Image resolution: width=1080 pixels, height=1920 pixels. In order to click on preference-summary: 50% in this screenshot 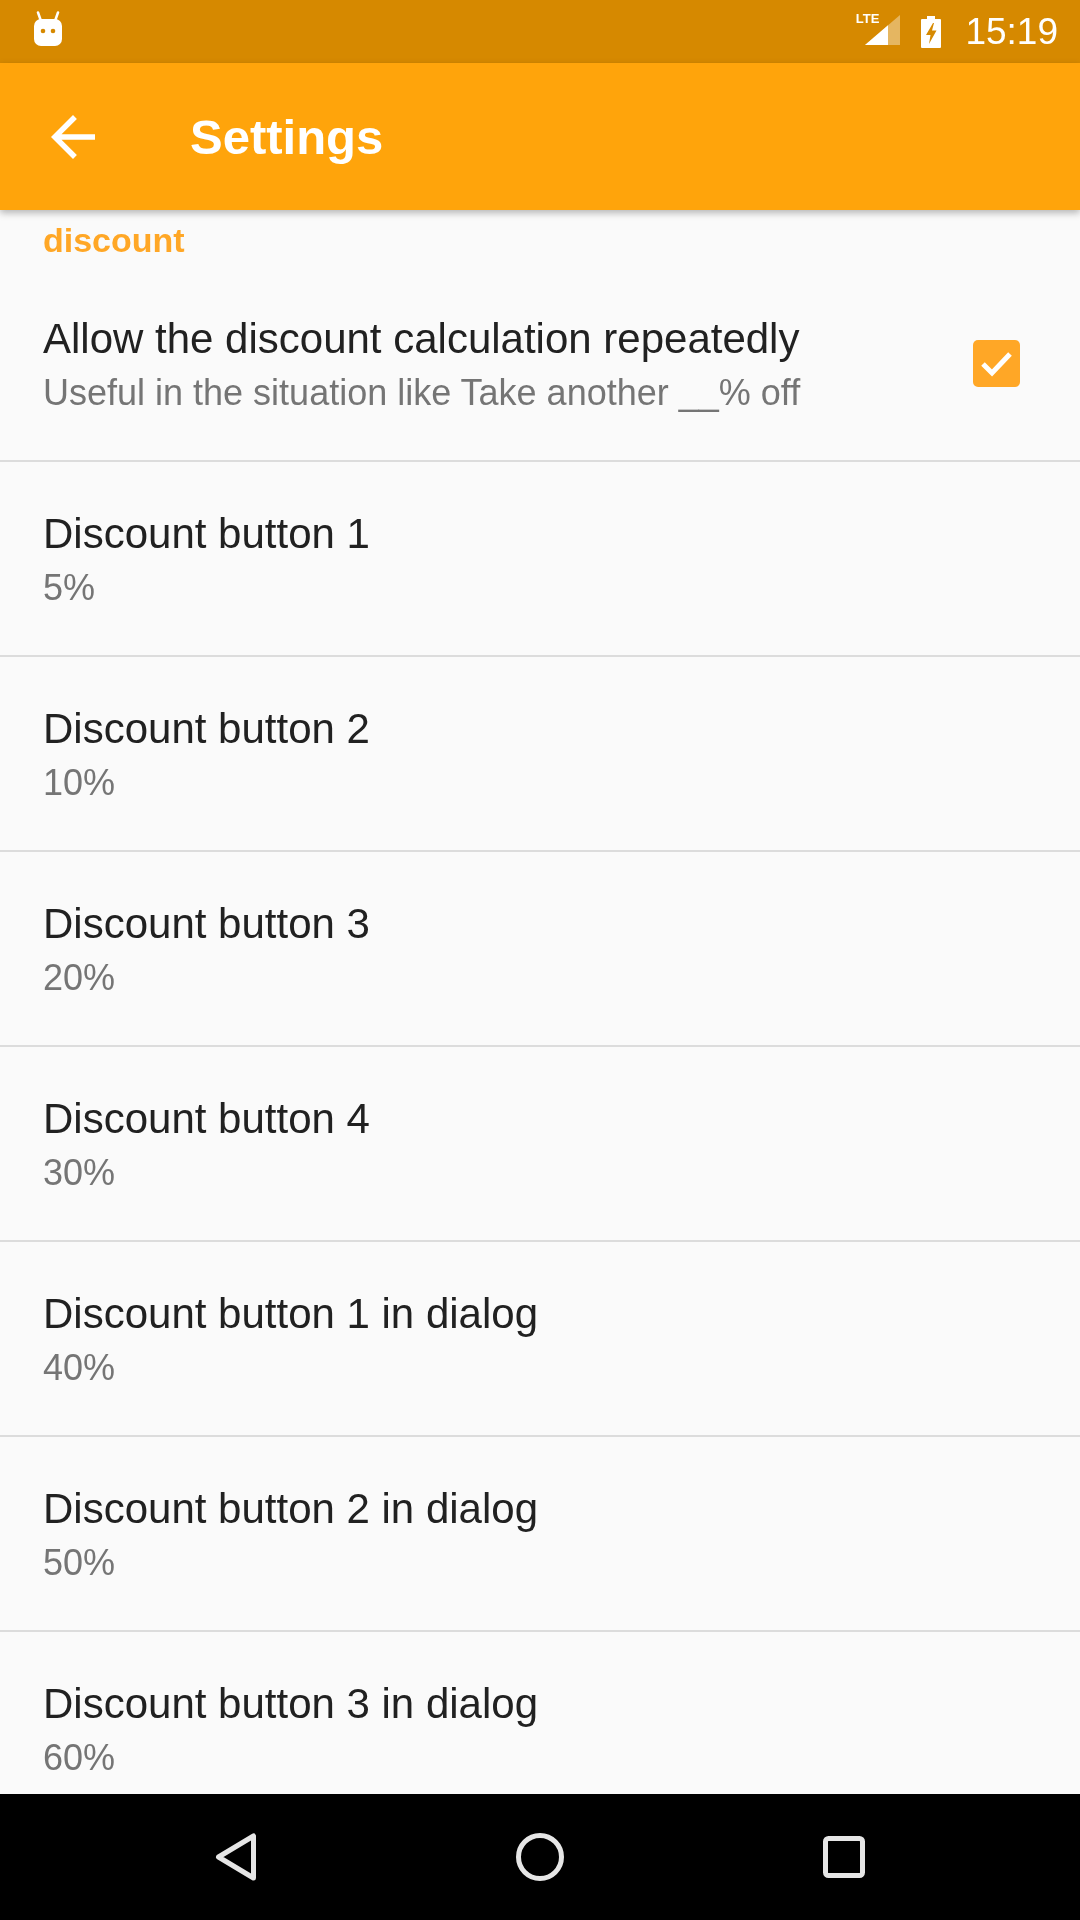, I will do `click(80, 1563)`.